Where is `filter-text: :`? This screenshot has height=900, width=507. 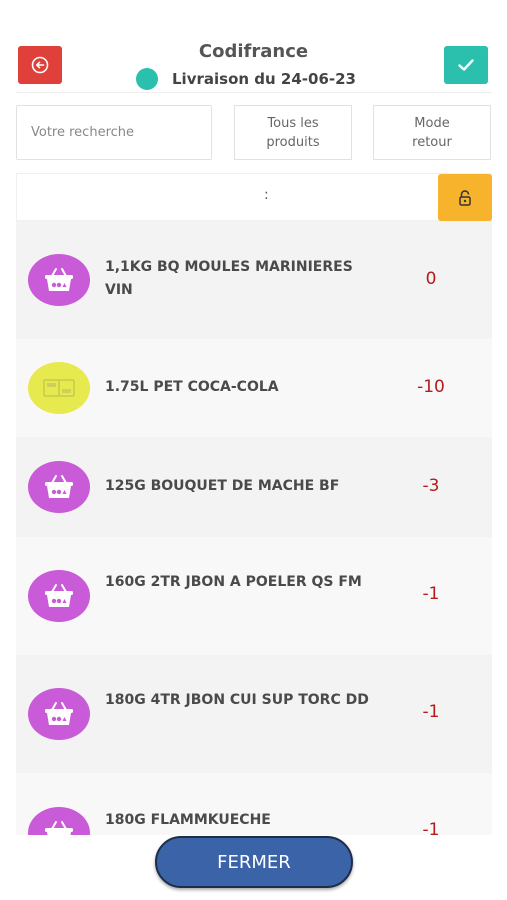 filter-text: : is located at coordinates (266, 195).